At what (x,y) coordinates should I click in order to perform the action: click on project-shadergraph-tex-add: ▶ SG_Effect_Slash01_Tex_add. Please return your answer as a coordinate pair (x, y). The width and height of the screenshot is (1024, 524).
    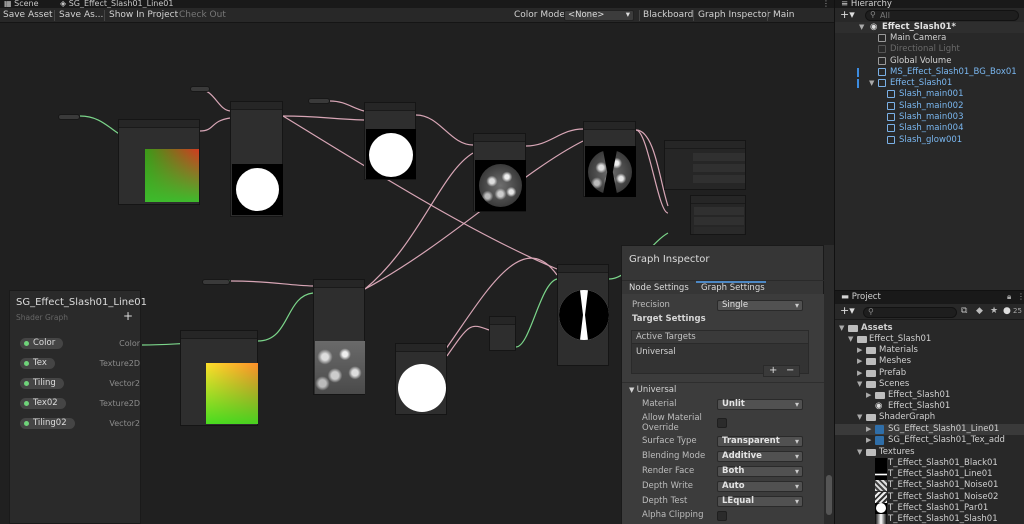
    Looking at the image, I should click on (929, 440).